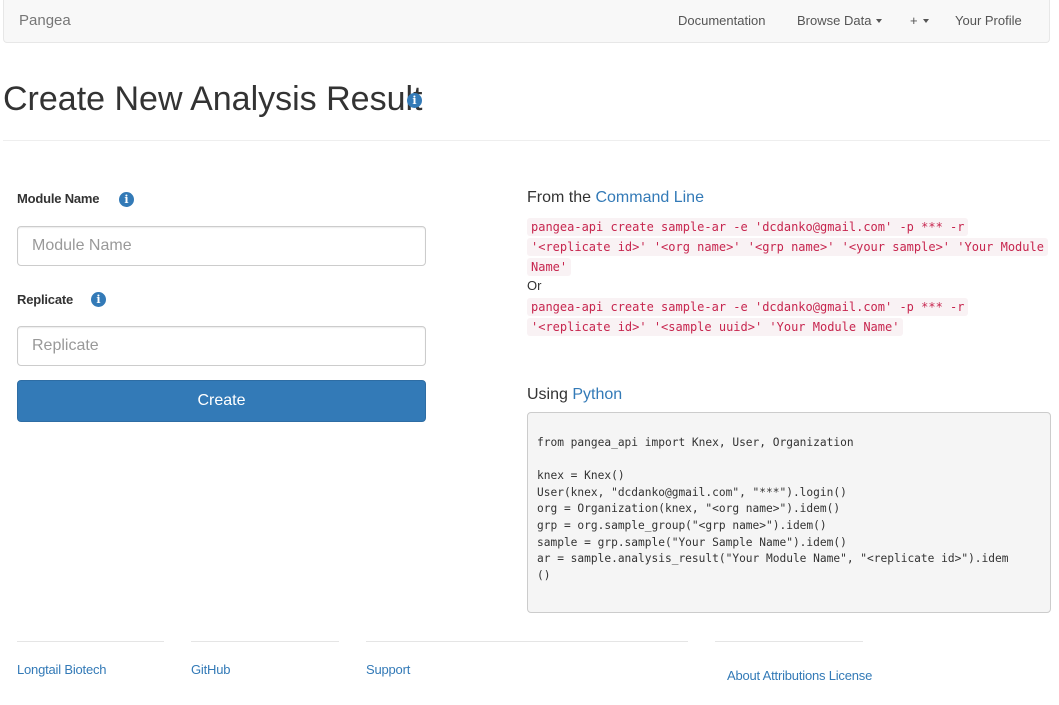 Image resolution: width=1059 pixels, height=705 pixels. What do you see at coordinates (221, 246) in the screenshot?
I see `module-name-input` at bounding box center [221, 246].